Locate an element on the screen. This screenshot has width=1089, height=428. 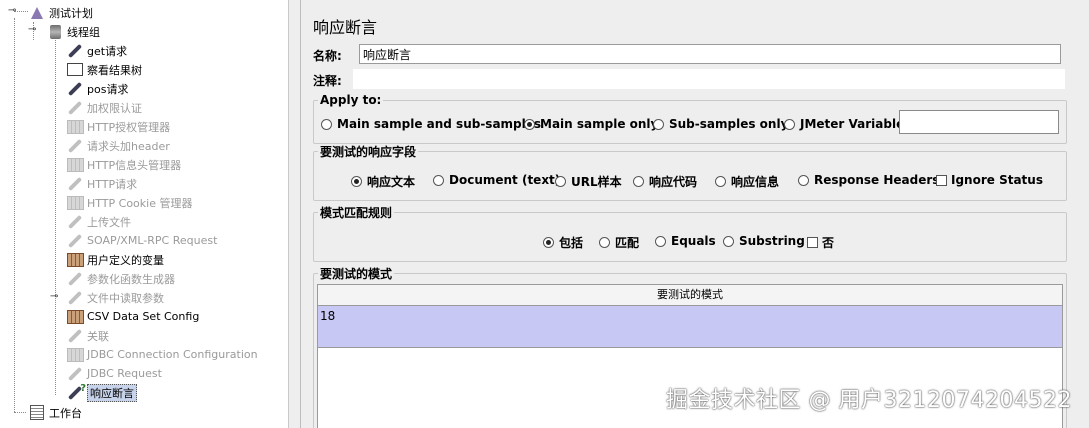
tree-item-workbench: 工作台 is located at coordinates (55, 412).